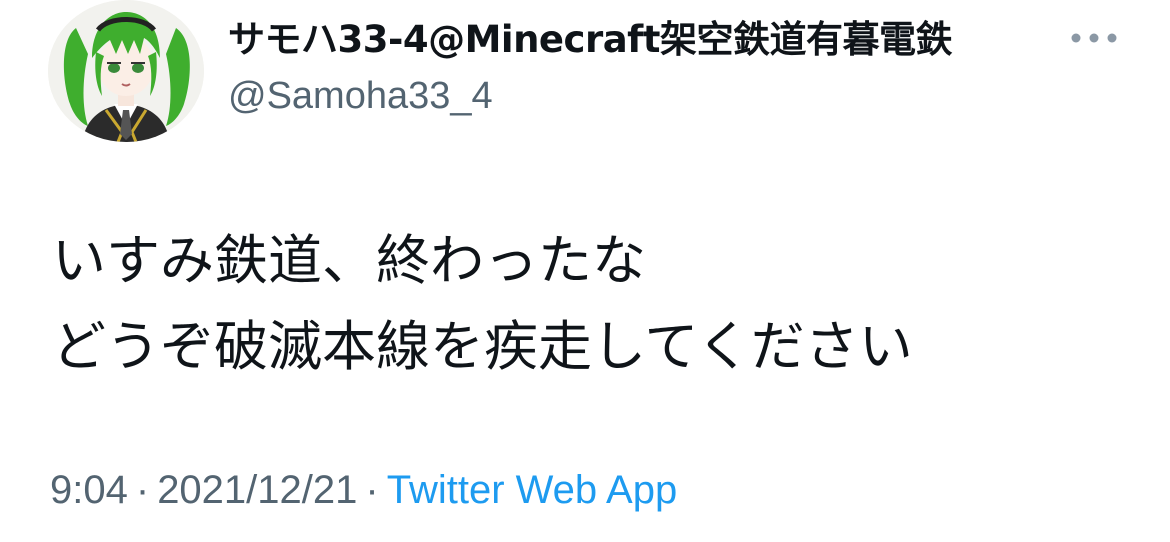 This screenshot has width=1170, height=542. I want to click on tweet-source-link: Twitter Web App, so click(532, 490).